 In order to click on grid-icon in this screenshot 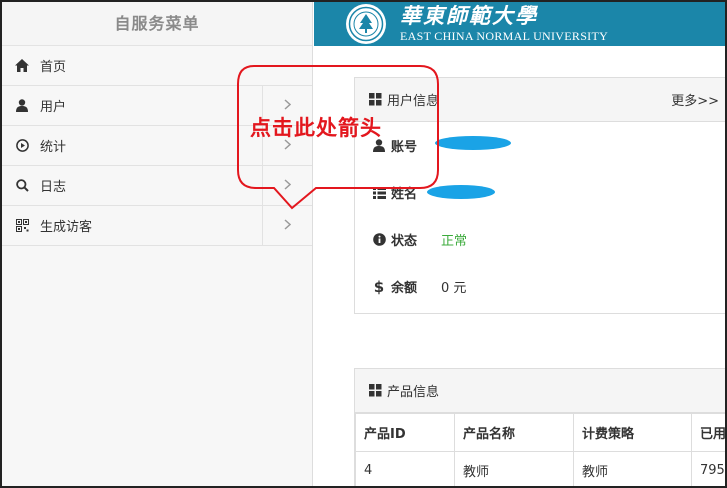, I will do `click(375, 390)`.